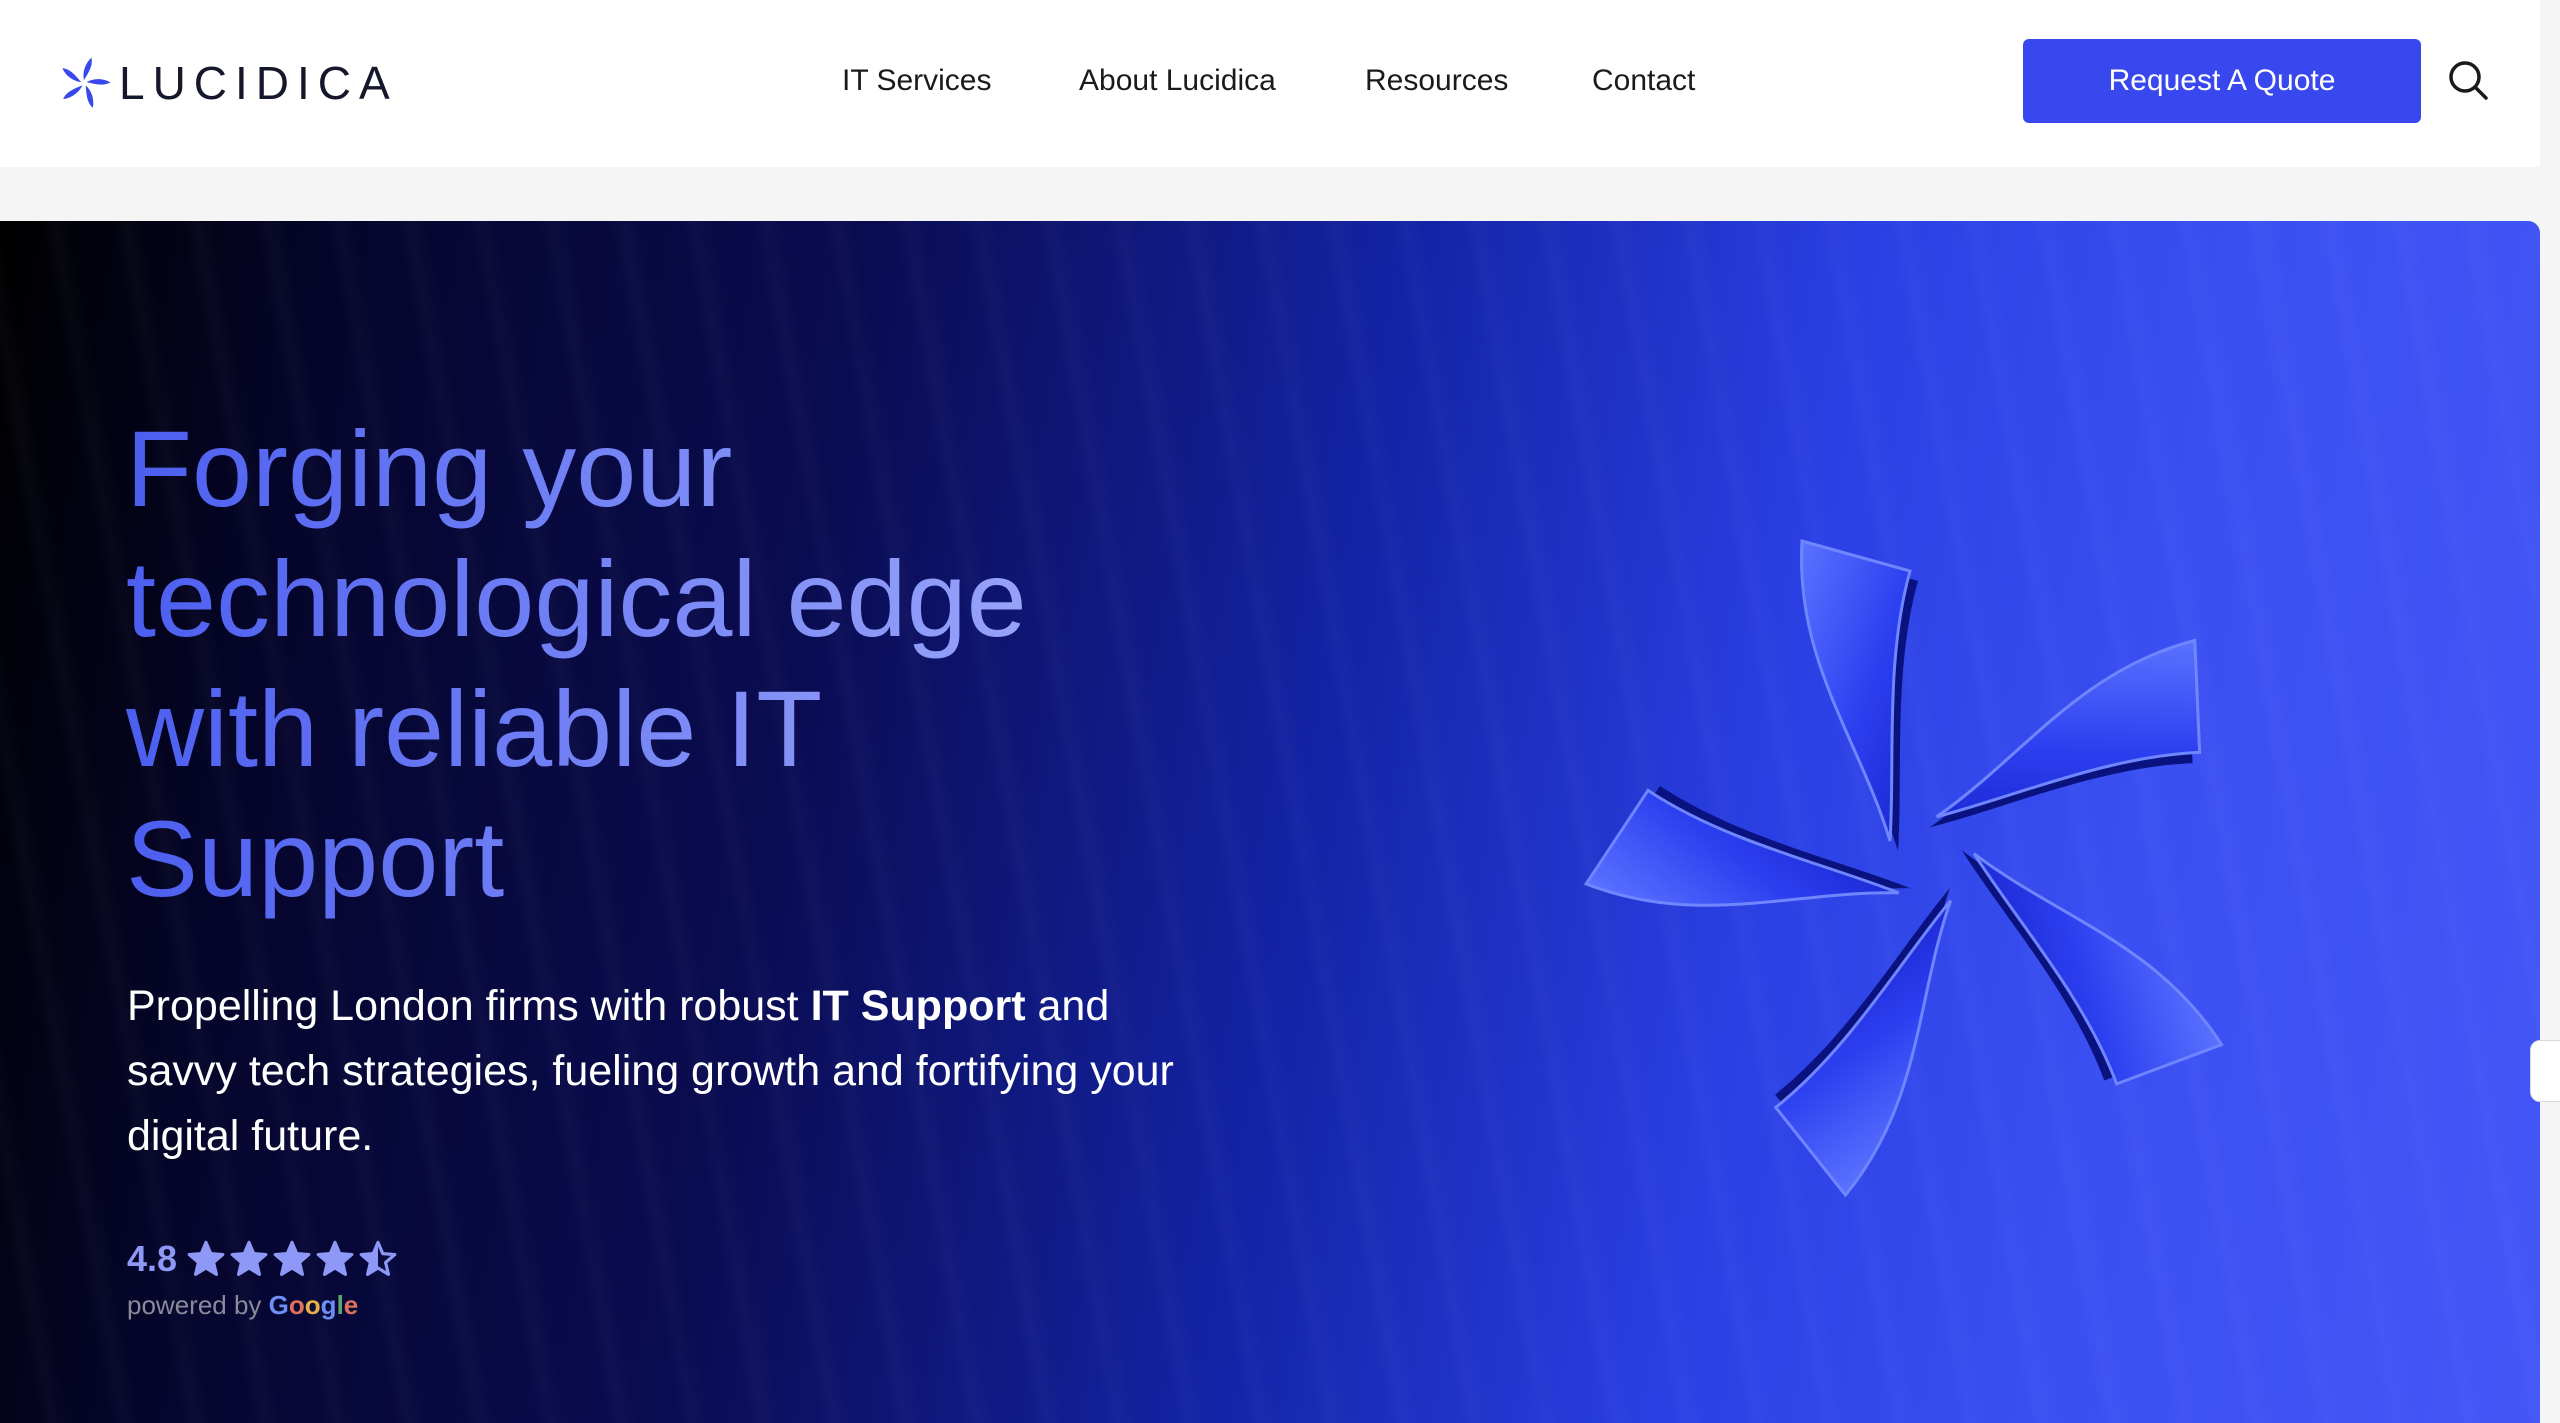  I want to click on hero-subtext-start: Propelling London firms with robust, so click(469, 1006).